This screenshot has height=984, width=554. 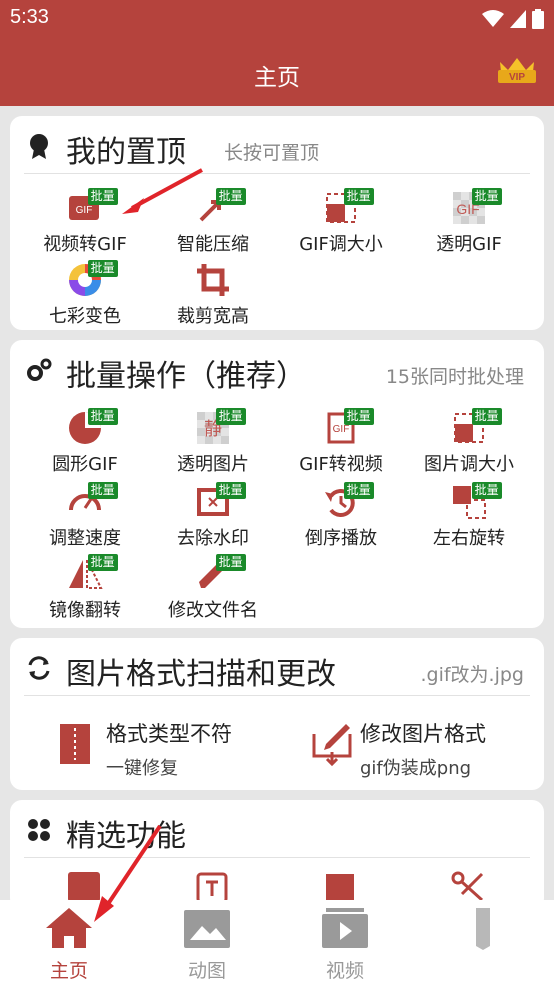 What do you see at coordinates (272, 153) in the screenshot?
I see `pinned-hint: 长按可置顶` at bounding box center [272, 153].